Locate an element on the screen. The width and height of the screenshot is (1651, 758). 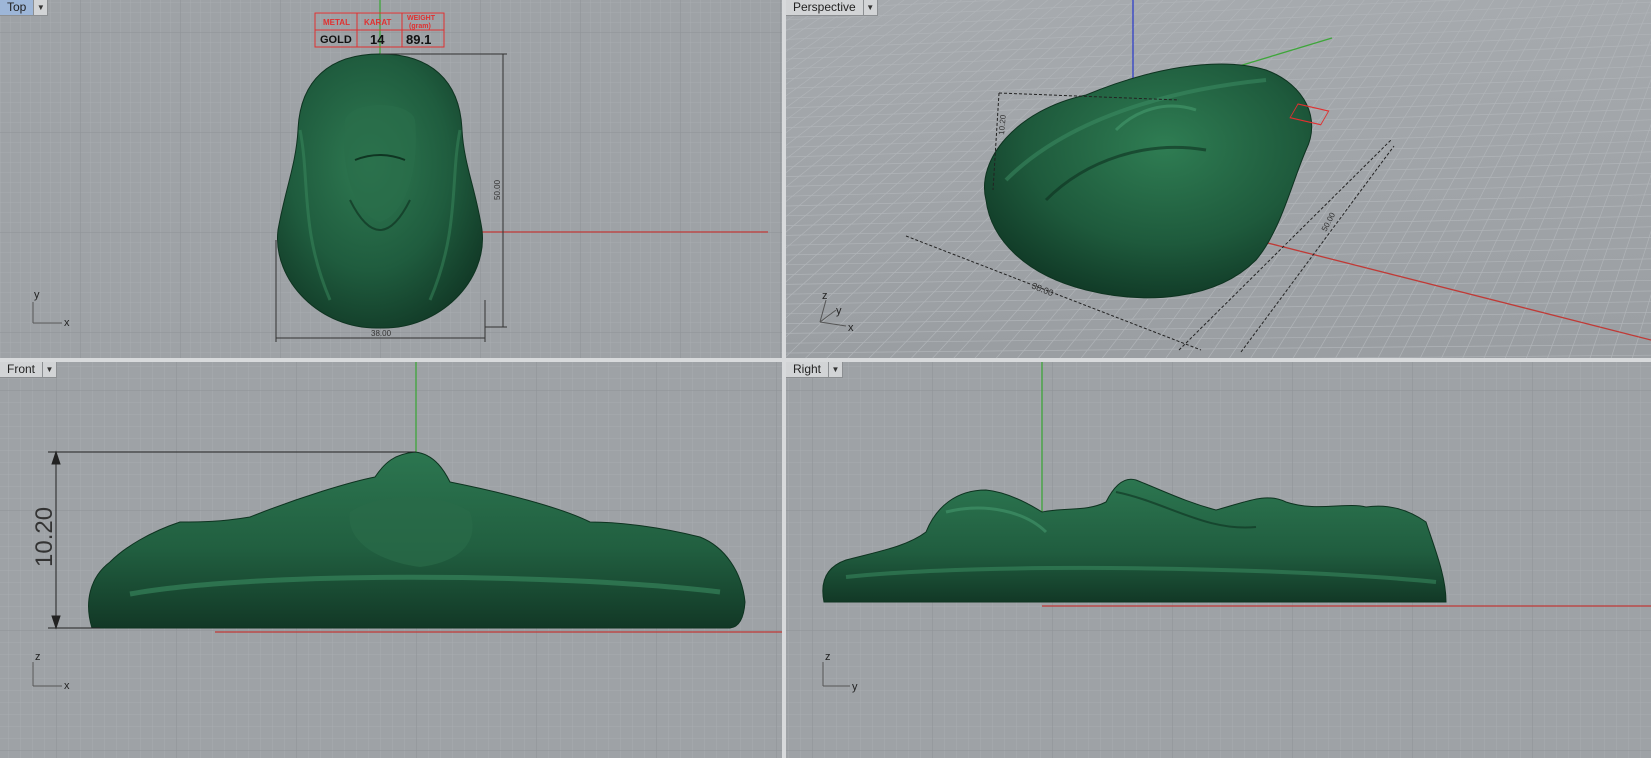
viewport-tab-perspective: Perspective ▼ is located at coordinates (832, 8).